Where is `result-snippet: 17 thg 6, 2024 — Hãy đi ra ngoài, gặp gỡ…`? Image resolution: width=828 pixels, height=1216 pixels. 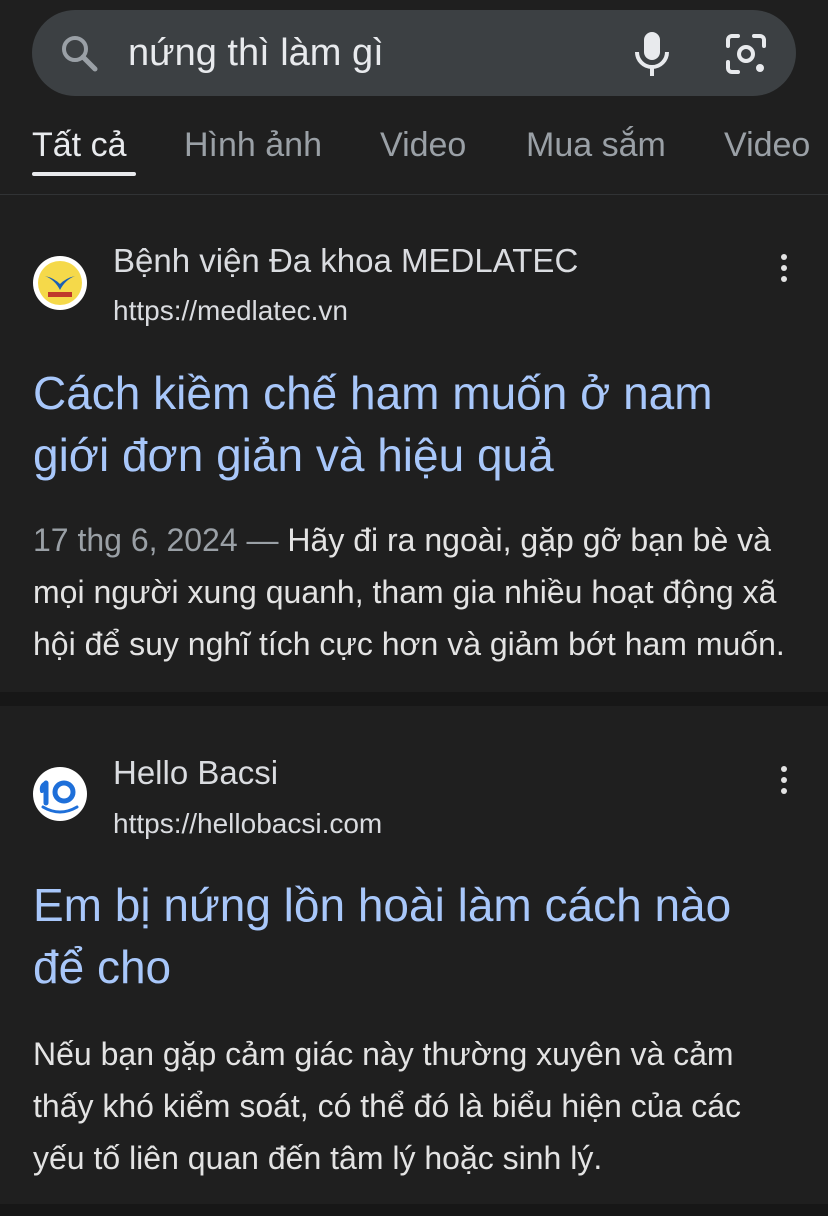 result-snippet: 17 thg 6, 2024 — Hãy đi ra ngoài, gặp gỡ… is located at coordinates (414, 592).